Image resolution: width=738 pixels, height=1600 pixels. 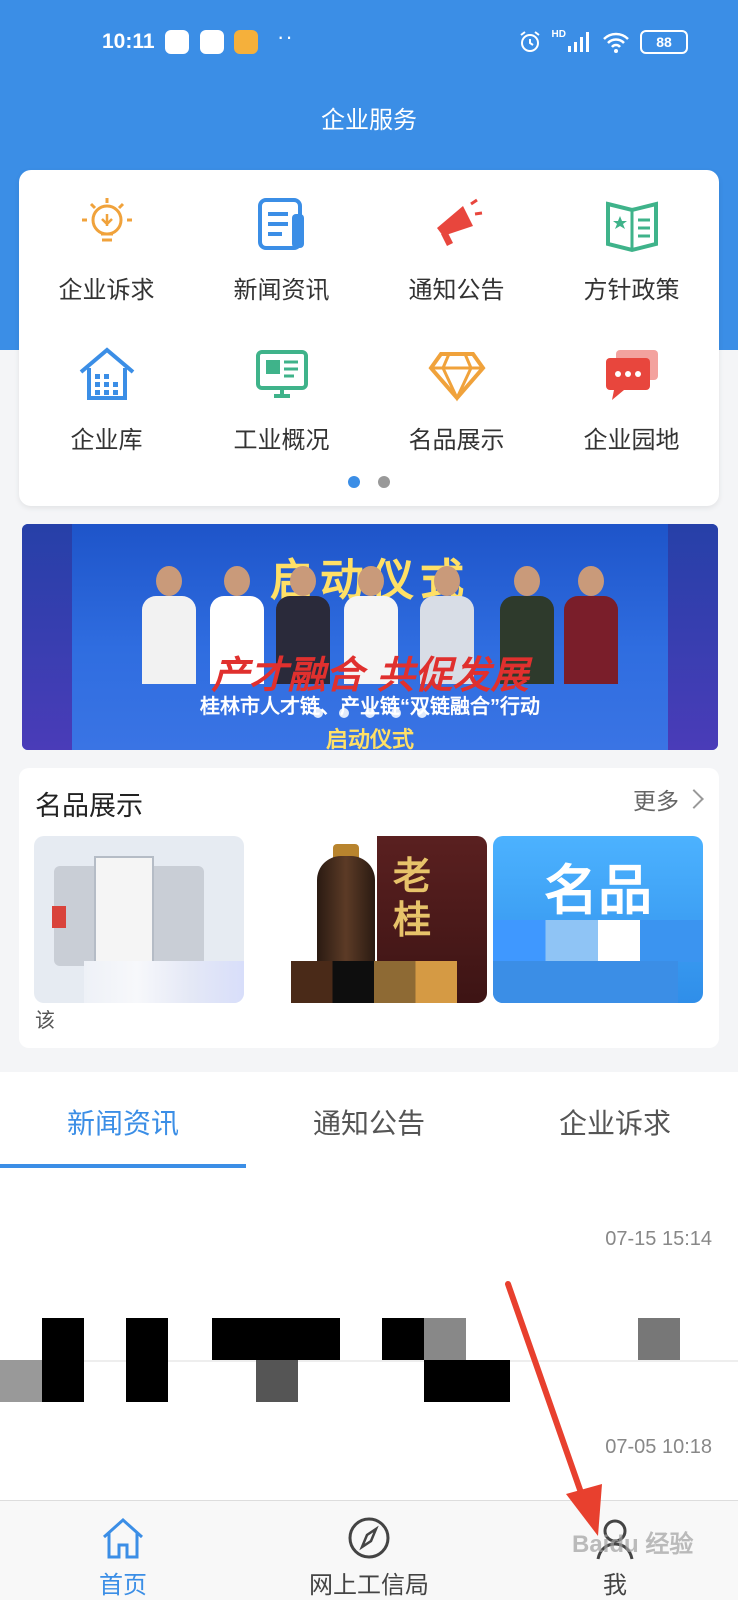 What do you see at coordinates (123, 1122) in the screenshot?
I see `tab-news: 新闻资讯` at bounding box center [123, 1122].